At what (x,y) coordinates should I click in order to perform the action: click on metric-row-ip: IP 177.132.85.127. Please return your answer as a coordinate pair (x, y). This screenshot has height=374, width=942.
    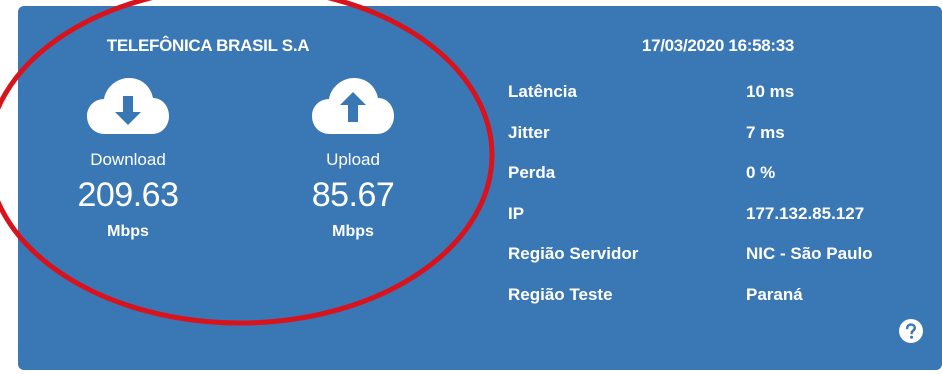
    Looking at the image, I should click on (718, 224).